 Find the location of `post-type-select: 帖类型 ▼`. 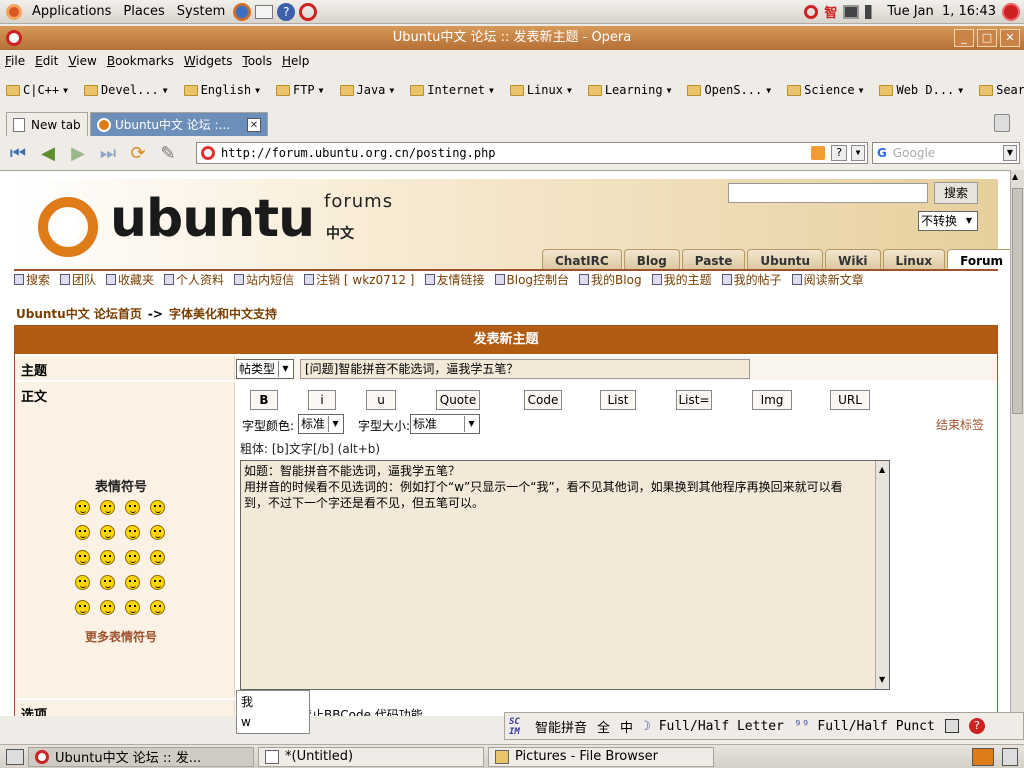

post-type-select: 帖类型 ▼ is located at coordinates (265, 369).